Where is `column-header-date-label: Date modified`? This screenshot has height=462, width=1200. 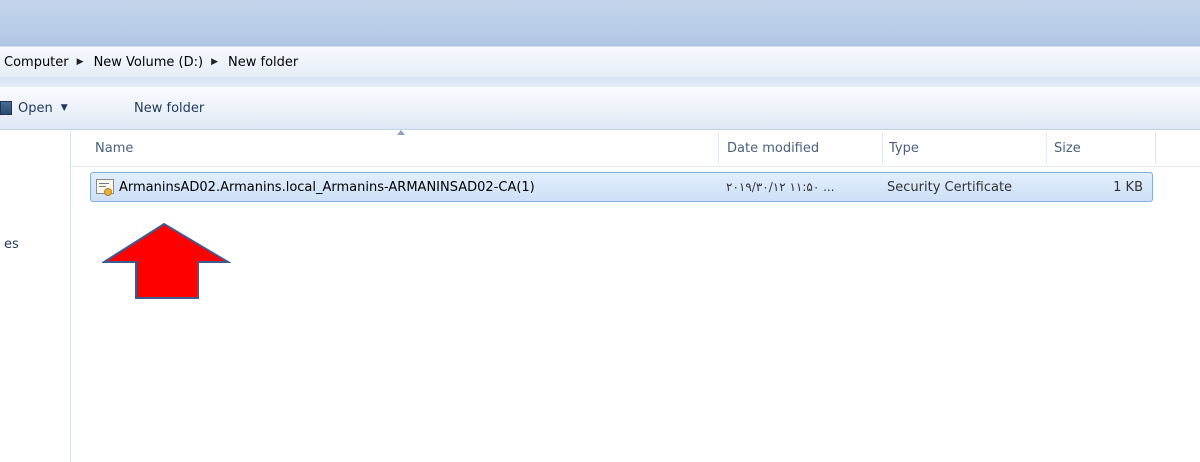 column-header-date-label: Date modified is located at coordinates (773, 148).